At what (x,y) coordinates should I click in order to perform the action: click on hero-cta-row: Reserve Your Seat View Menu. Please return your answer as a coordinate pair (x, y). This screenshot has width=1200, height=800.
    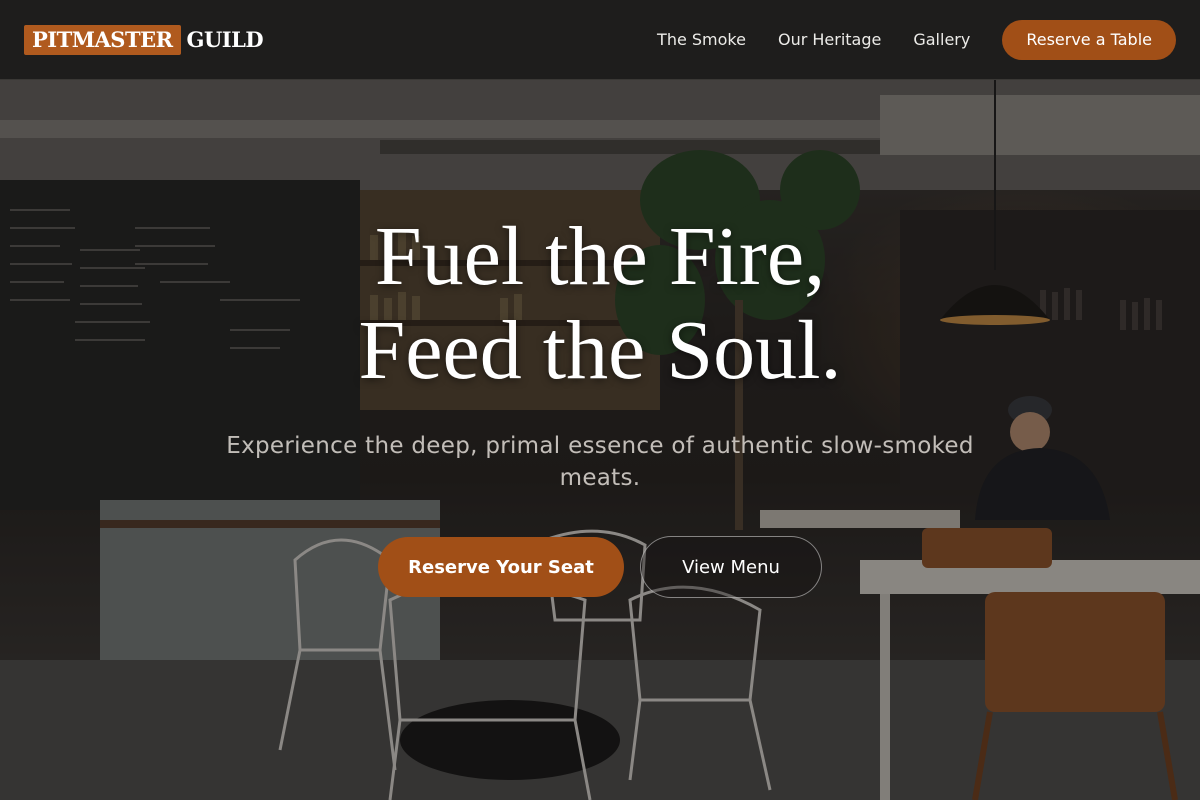
    Looking at the image, I should click on (600, 567).